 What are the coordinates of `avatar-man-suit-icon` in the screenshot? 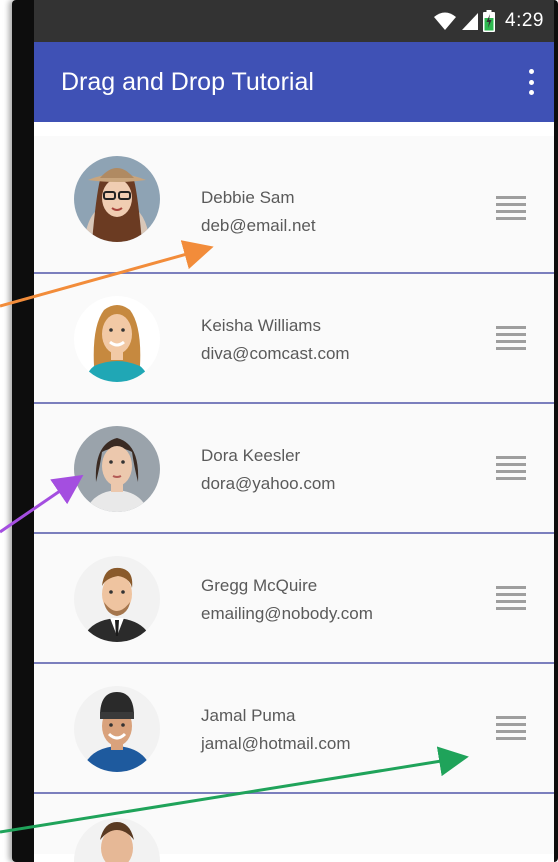 It's located at (117, 599).